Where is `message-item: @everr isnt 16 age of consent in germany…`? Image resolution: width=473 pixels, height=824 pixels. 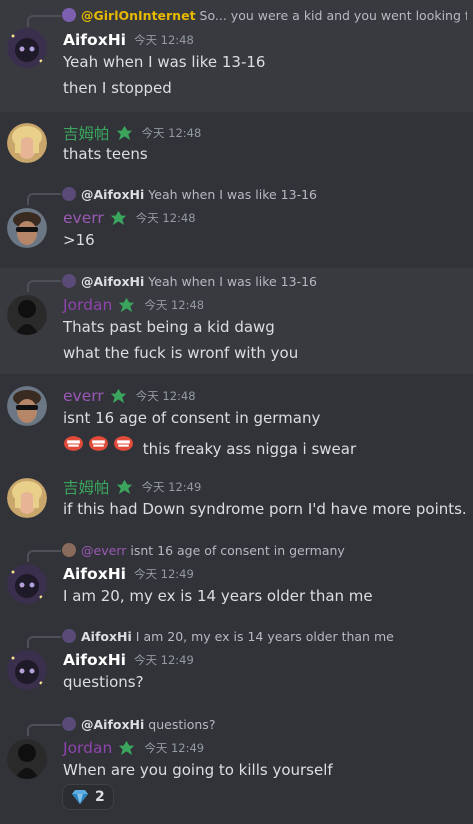
message-item: @everr isnt 16 age of consent in germany… is located at coordinates (236, 576).